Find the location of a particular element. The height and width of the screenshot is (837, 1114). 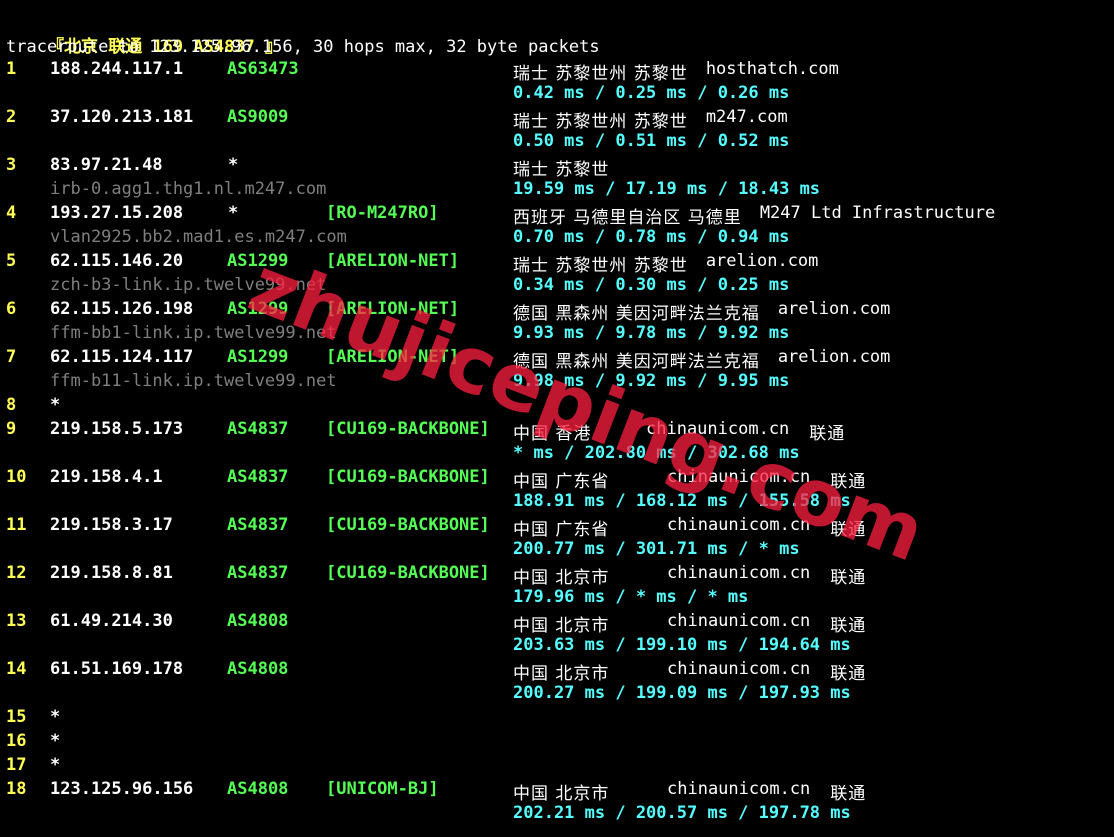

hop-ip: 62.115.146.20 is located at coordinates (117, 261).